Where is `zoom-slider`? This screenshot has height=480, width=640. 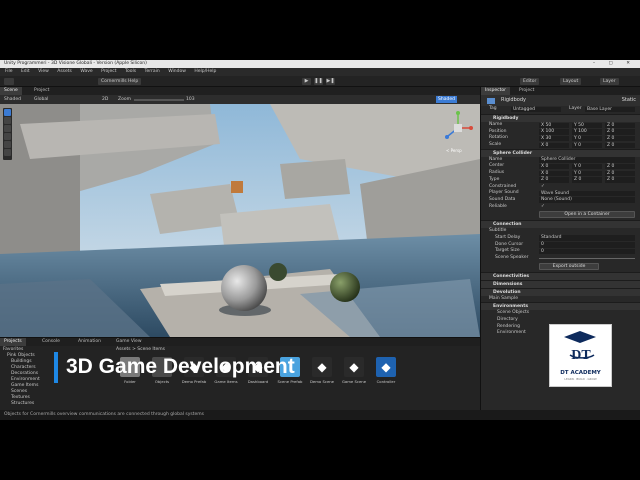
zoom-slider is located at coordinates (159, 99).